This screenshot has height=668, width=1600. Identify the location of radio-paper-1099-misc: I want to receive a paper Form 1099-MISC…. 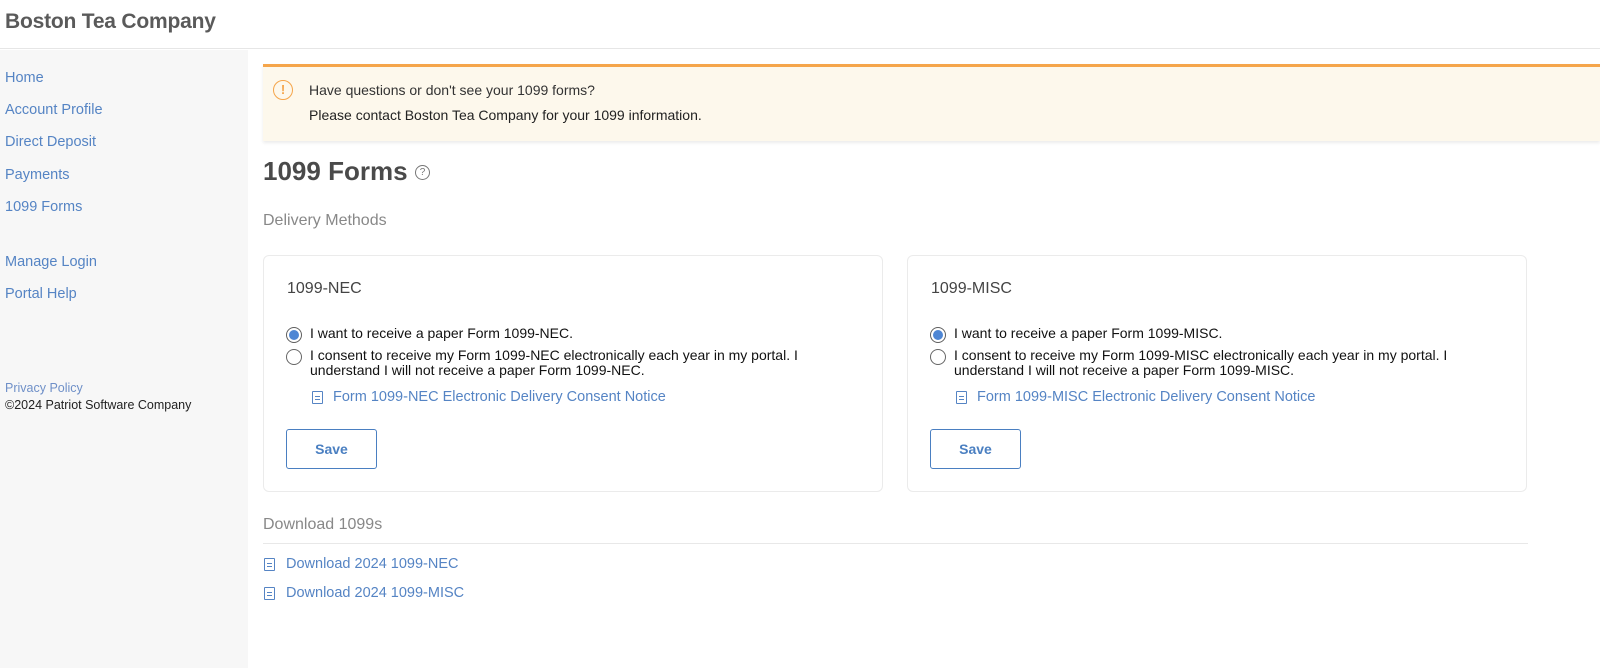
(1212, 334).